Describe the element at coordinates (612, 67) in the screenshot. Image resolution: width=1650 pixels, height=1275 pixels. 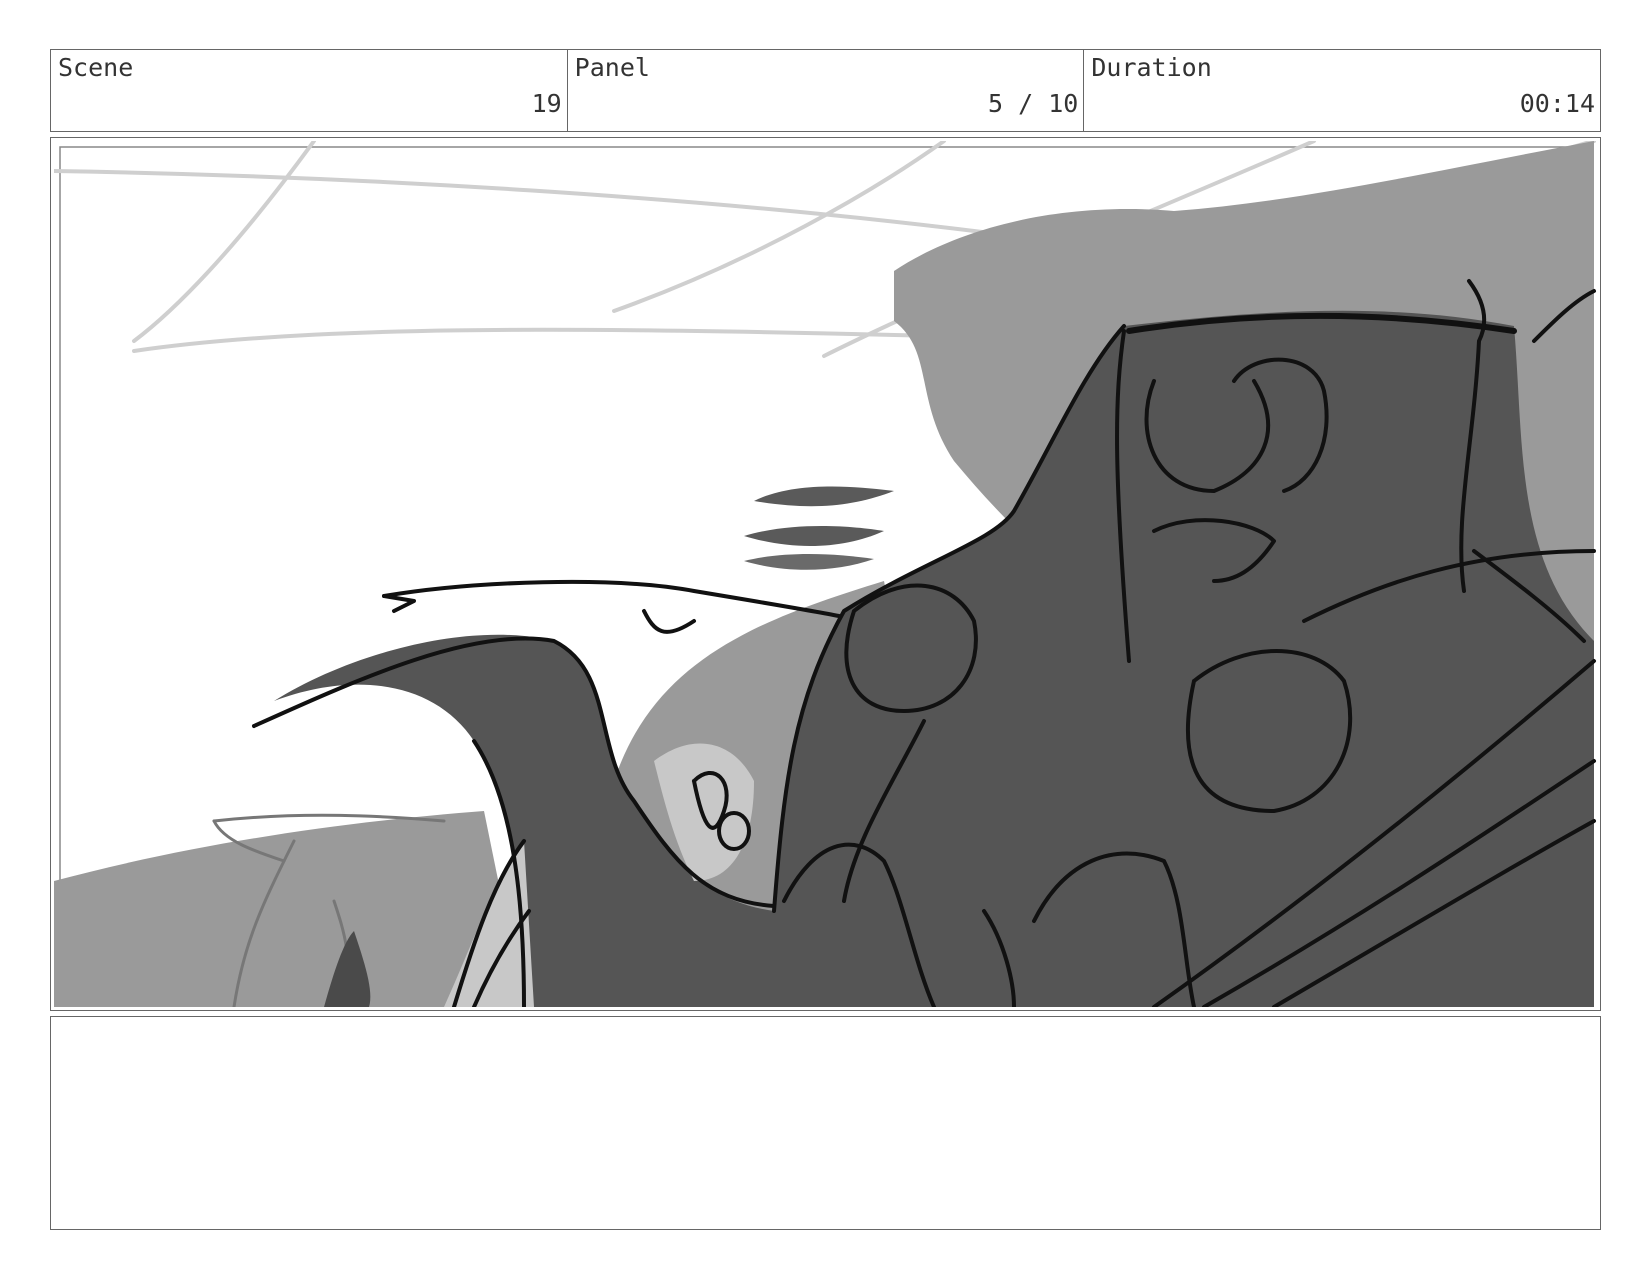
I see `panel-label: Panel` at that location.